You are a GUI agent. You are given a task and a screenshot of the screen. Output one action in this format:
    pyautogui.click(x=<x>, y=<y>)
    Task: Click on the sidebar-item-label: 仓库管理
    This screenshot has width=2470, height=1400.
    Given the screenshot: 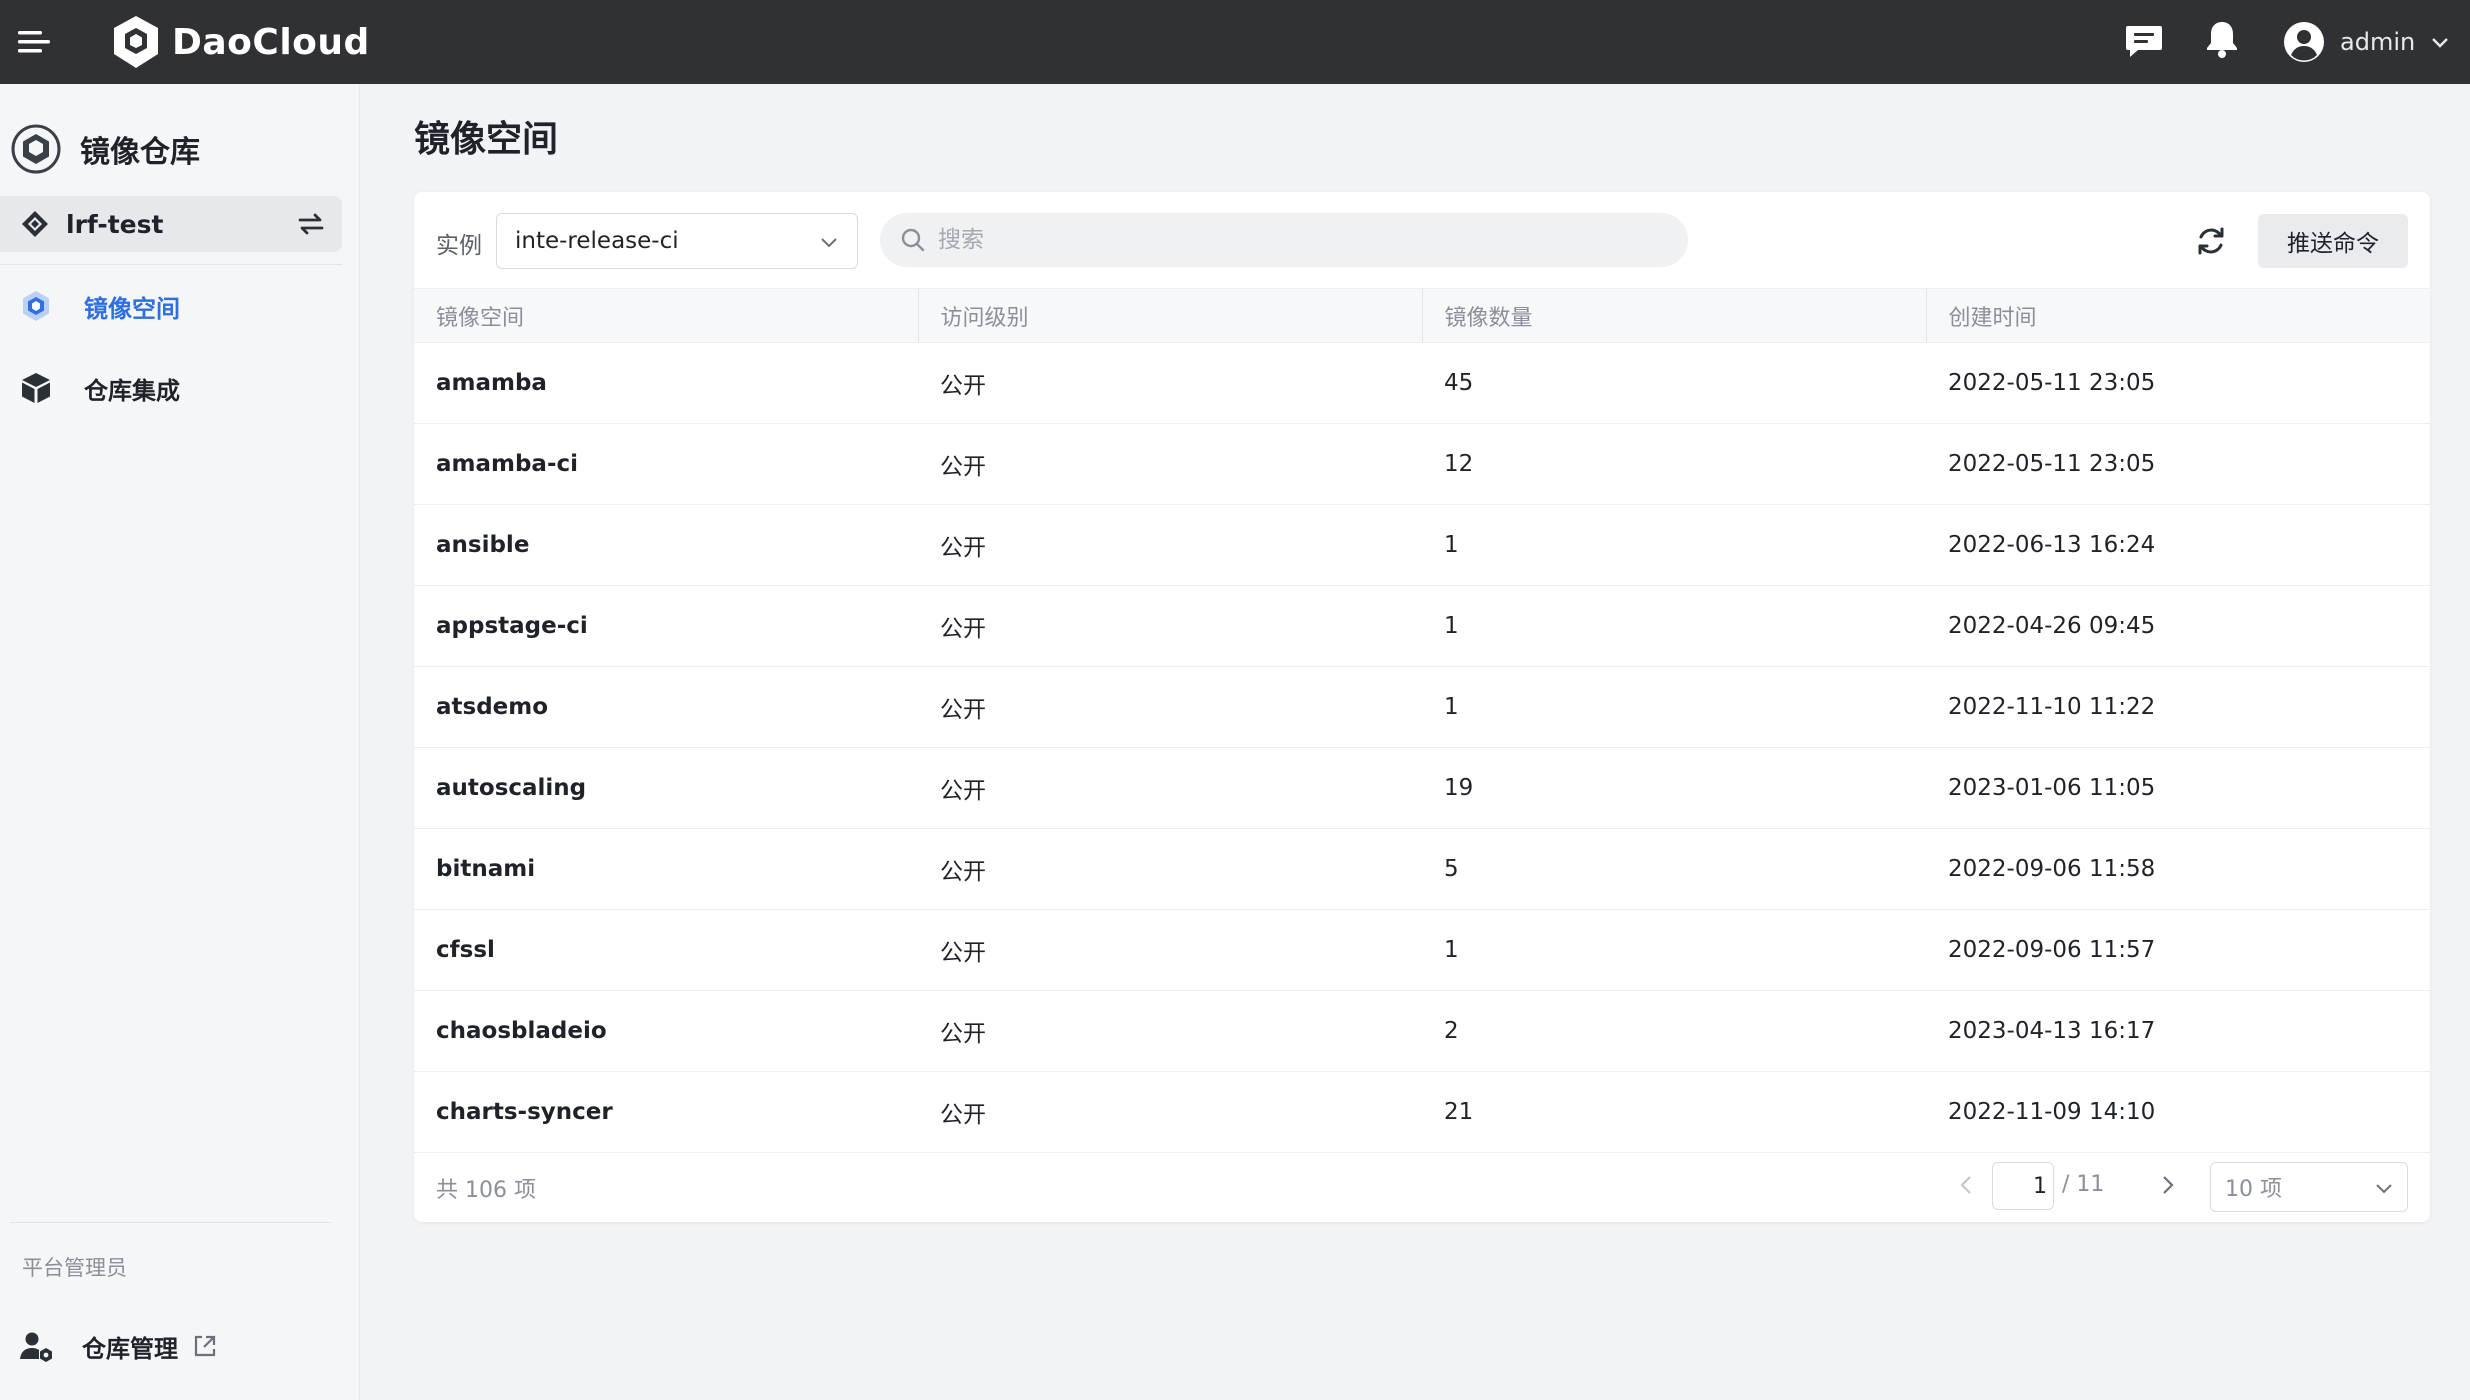 What is the action you would take?
    pyautogui.click(x=130, y=1348)
    